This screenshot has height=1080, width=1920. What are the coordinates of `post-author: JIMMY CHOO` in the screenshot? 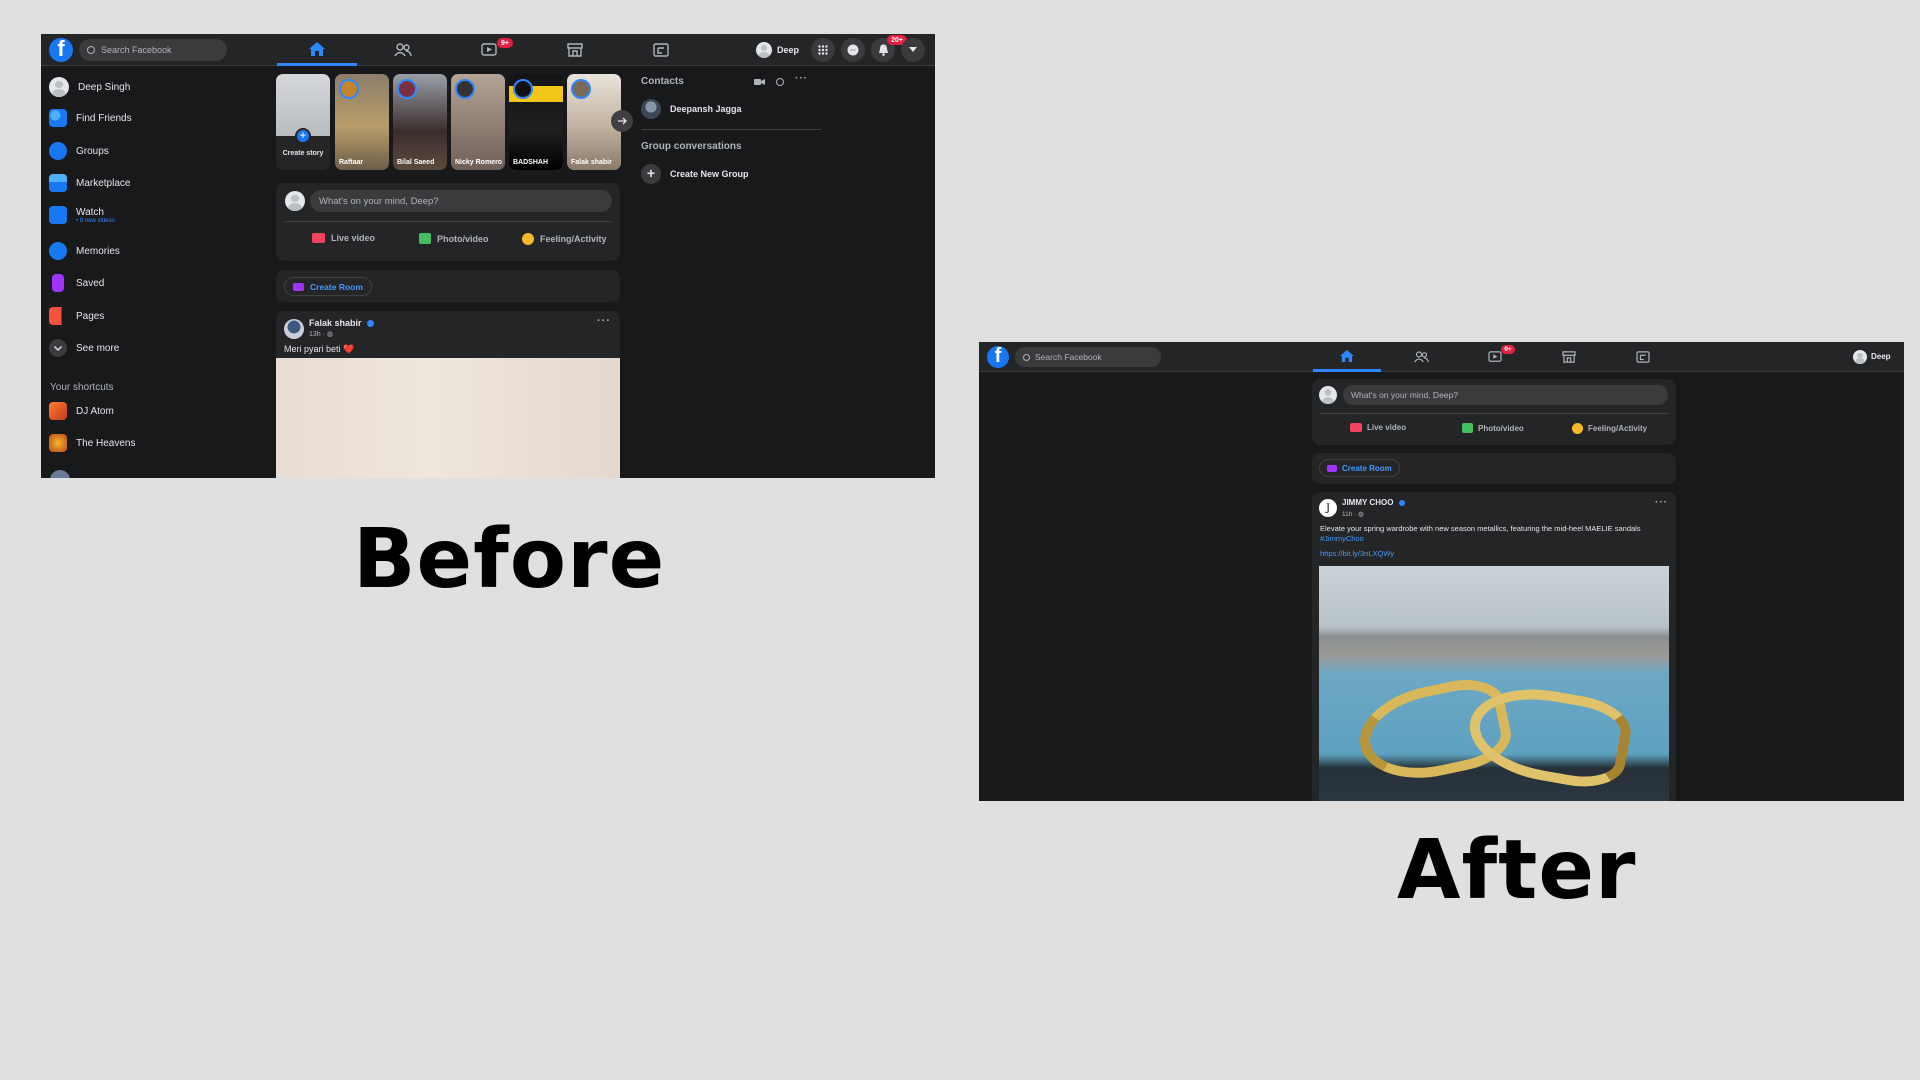 It's located at (1373, 502).